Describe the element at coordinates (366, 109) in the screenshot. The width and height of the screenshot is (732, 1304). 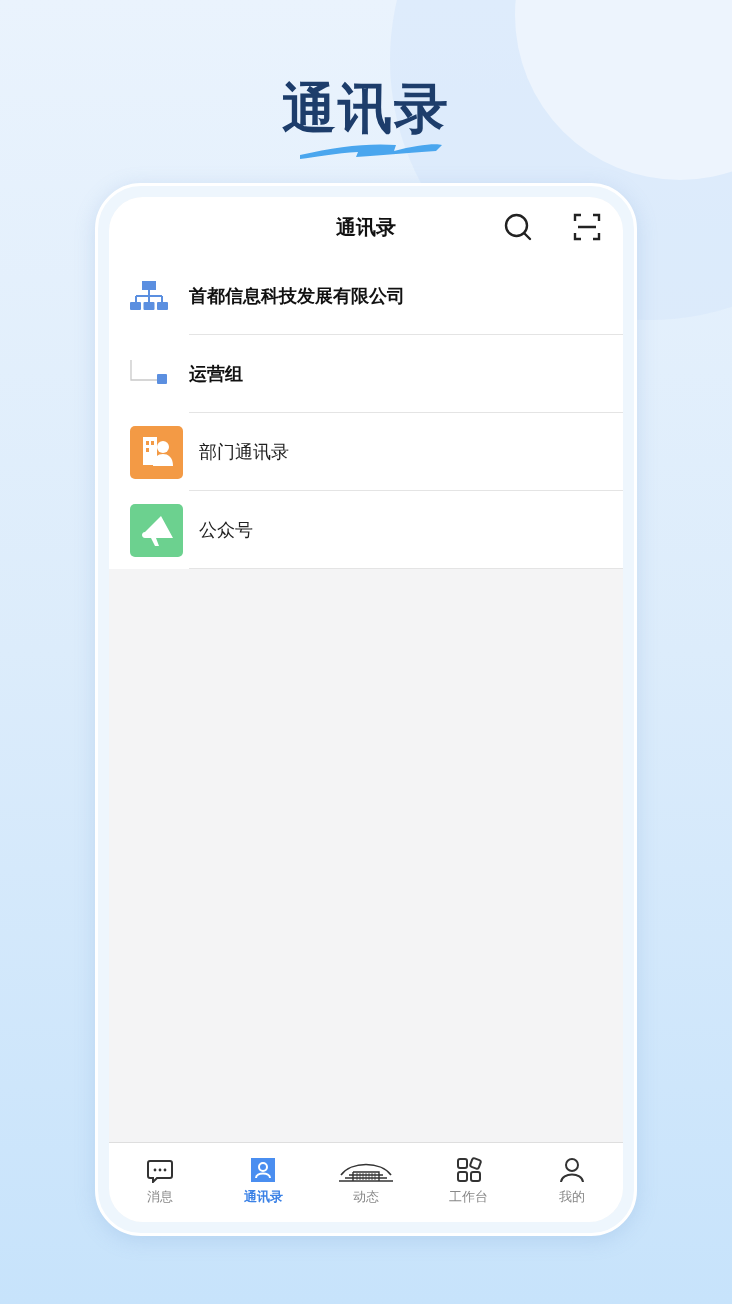
I see `headline: 通讯录` at that location.